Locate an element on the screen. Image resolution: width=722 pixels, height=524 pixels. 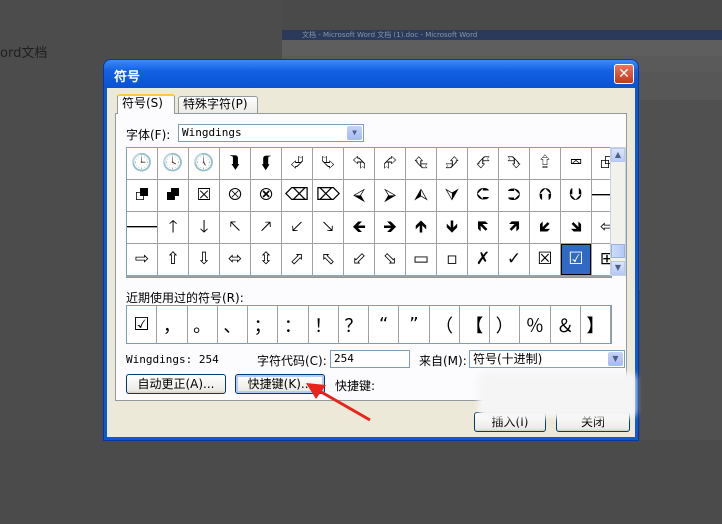
symbol-cell: ⮉ is located at coordinates (545, 195).